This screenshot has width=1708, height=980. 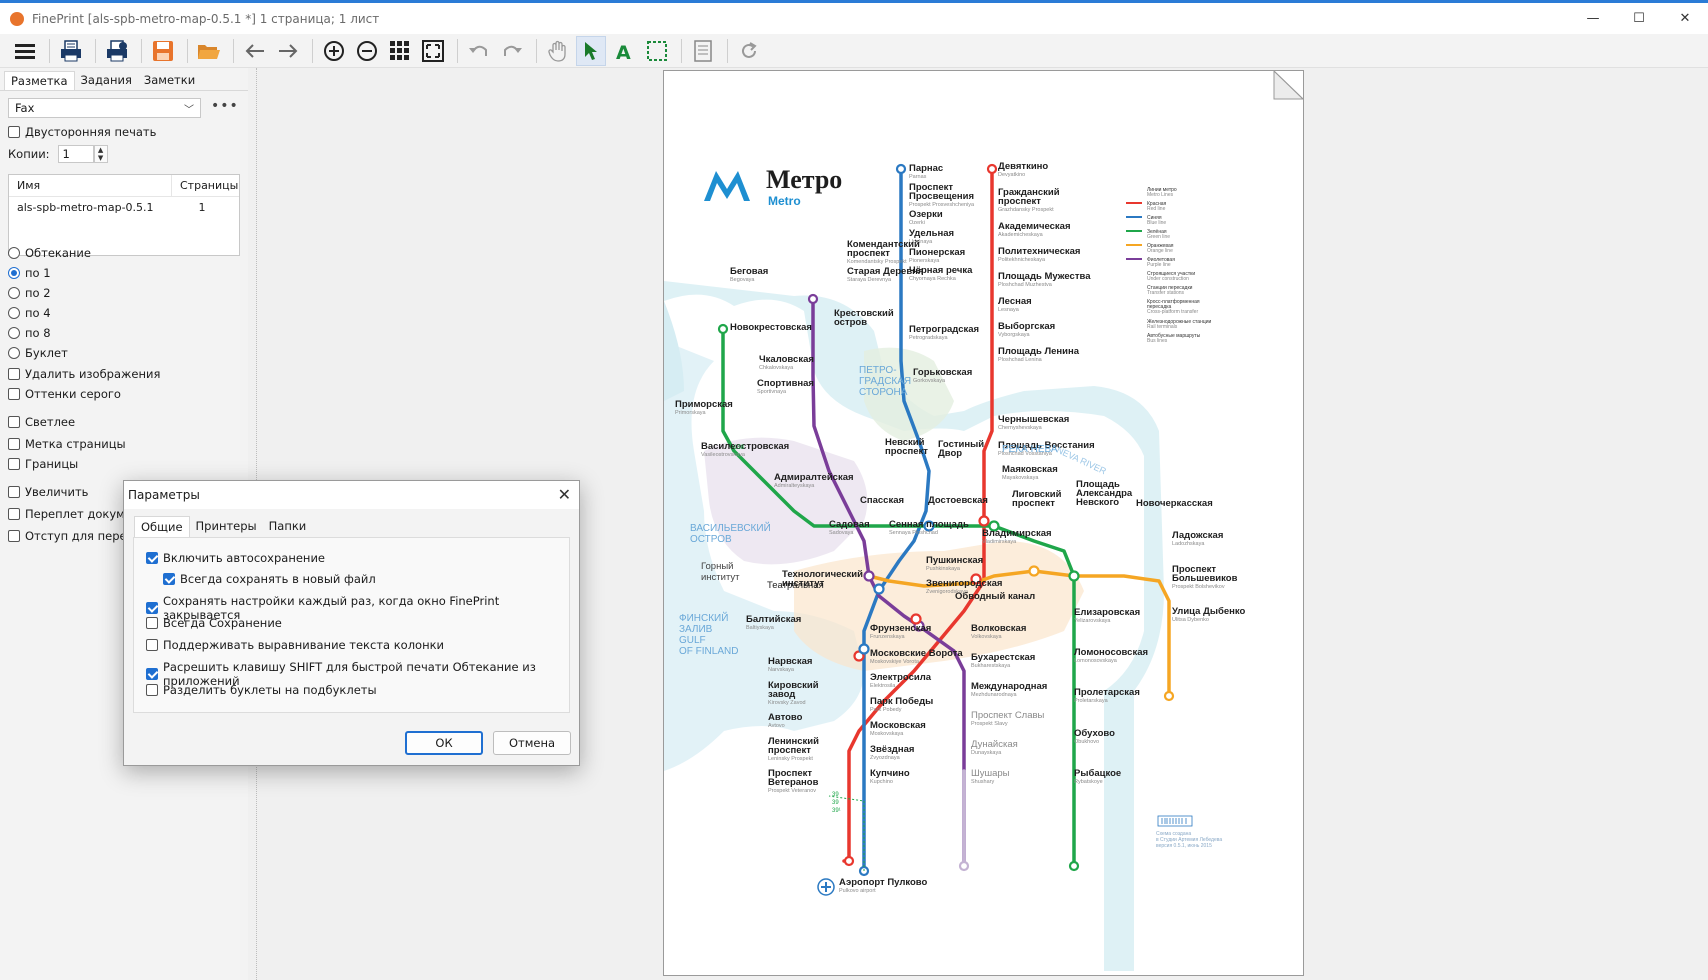 What do you see at coordinates (14, 514) in the screenshot?
I see `binding-doc-checkbox` at bounding box center [14, 514].